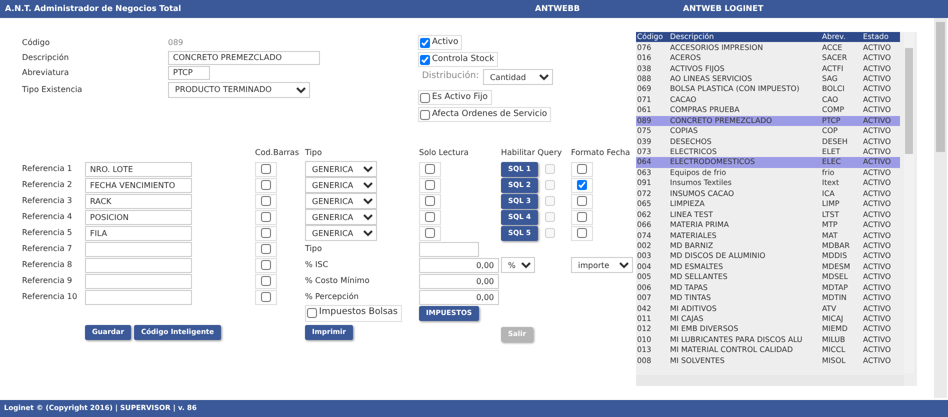  I want to click on row-label: Referencia 4, so click(47, 217).